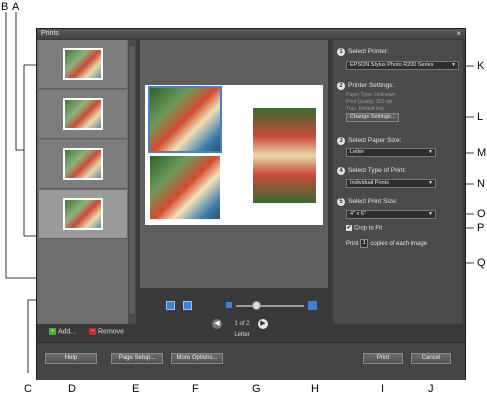 This screenshot has height=400, width=487. Describe the element at coordinates (16, 7) in the screenshot. I see `callout-a: A` at that location.